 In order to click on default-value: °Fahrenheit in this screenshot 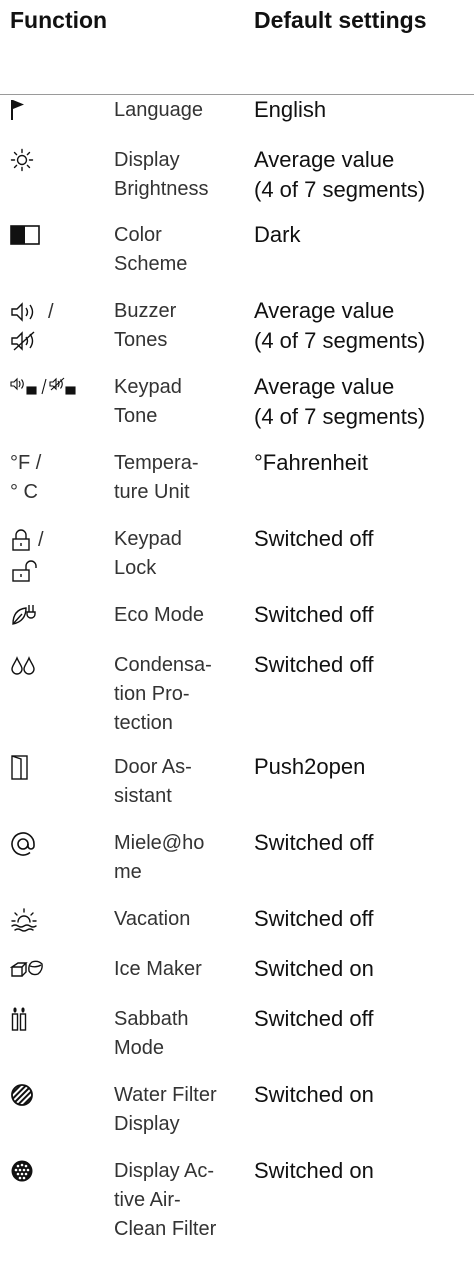, I will do `click(311, 462)`.